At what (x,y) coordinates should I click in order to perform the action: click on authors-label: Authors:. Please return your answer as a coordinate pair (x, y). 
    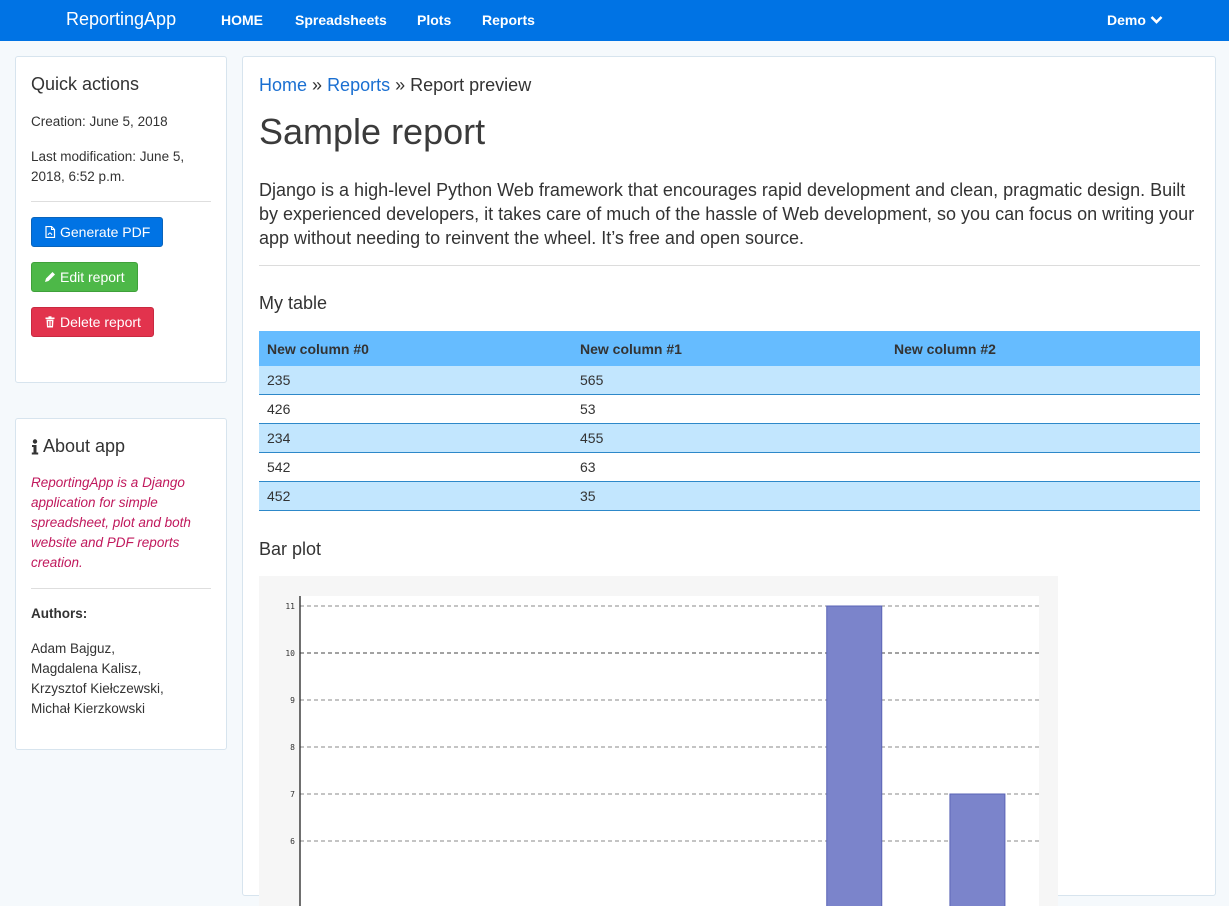
    Looking at the image, I should click on (59, 613).